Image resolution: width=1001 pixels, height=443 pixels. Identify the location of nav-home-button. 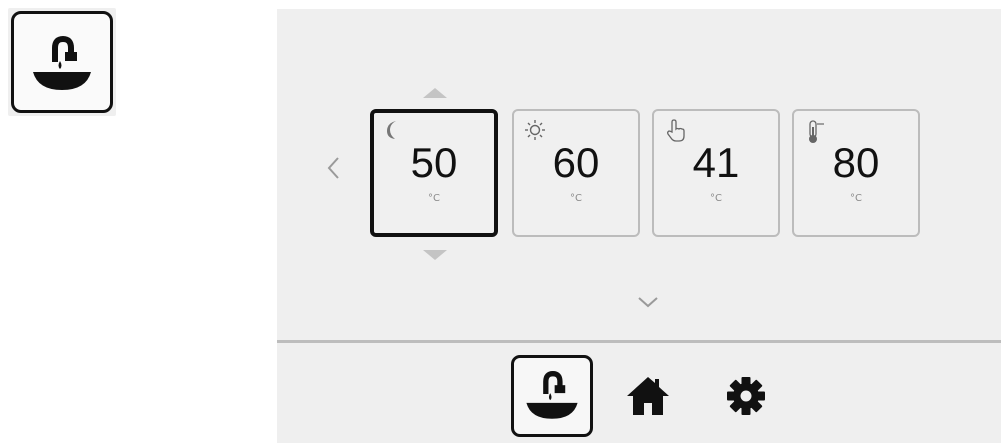
(648, 398).